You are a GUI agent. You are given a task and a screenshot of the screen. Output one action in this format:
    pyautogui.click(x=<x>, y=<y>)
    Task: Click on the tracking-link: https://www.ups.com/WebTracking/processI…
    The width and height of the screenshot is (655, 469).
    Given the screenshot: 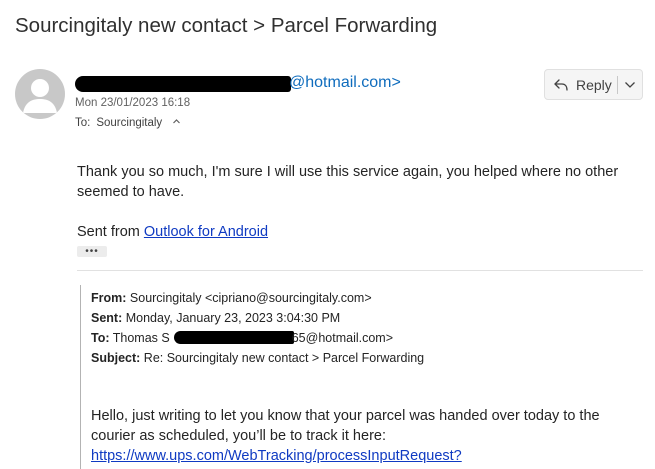 What is the action you would take?
    pyautogui.click(x=276, y=456)
    